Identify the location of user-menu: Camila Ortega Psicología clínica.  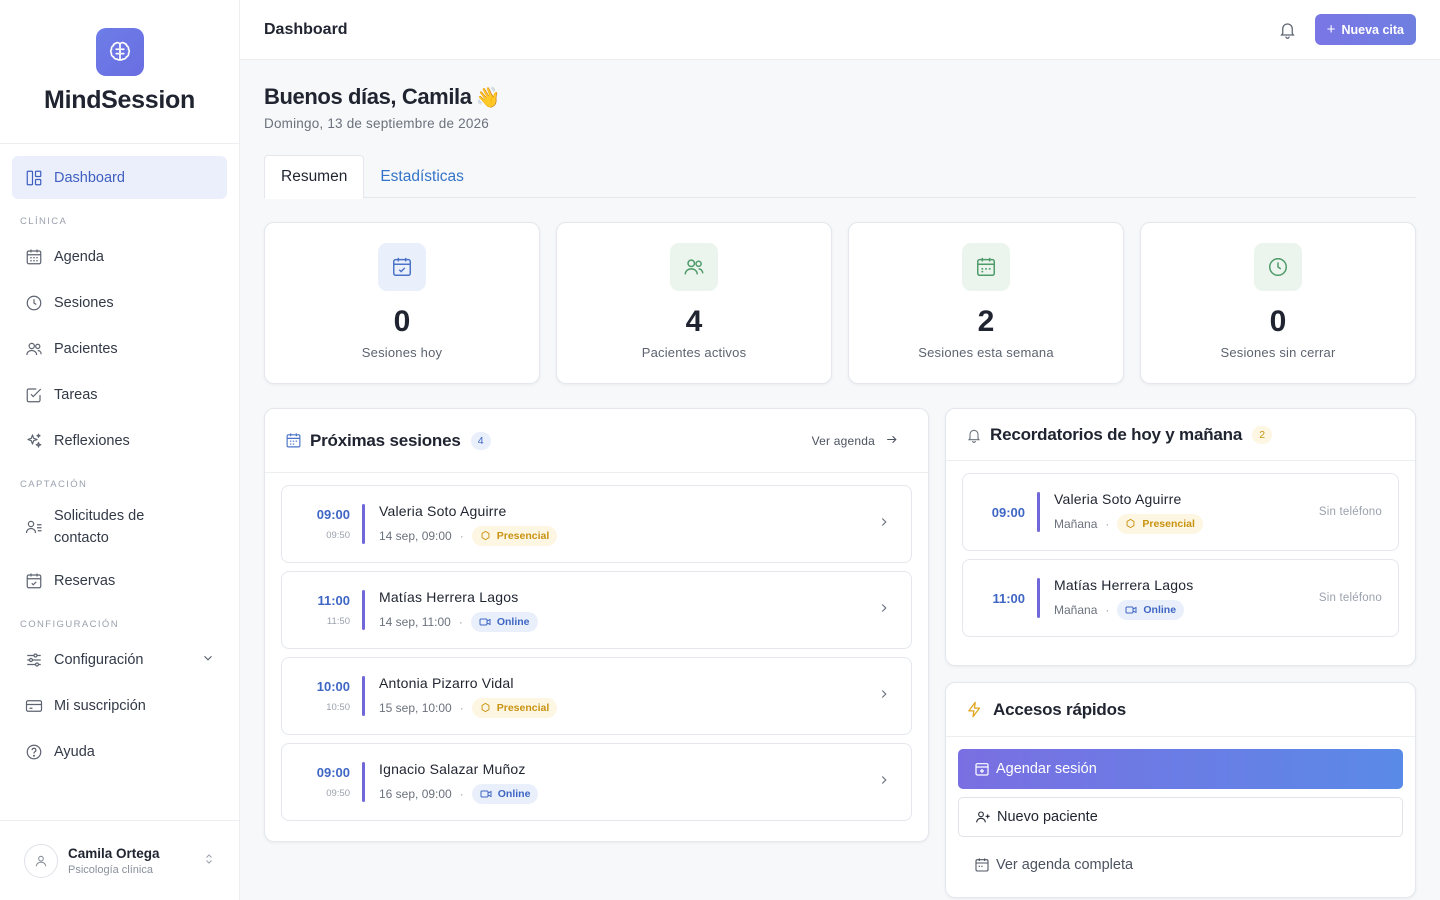
(119, 860).